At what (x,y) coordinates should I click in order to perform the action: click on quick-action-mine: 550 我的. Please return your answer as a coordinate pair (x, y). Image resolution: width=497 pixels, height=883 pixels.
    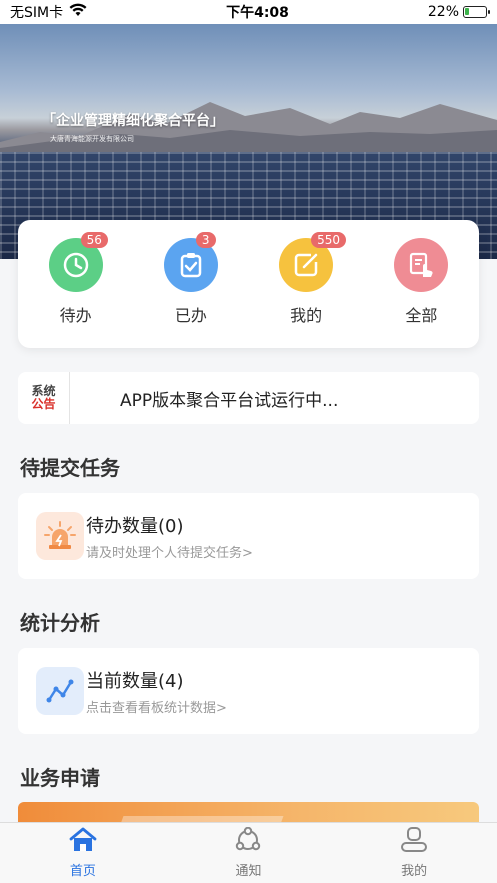
    Looking at the image, I should click on (306, 279).